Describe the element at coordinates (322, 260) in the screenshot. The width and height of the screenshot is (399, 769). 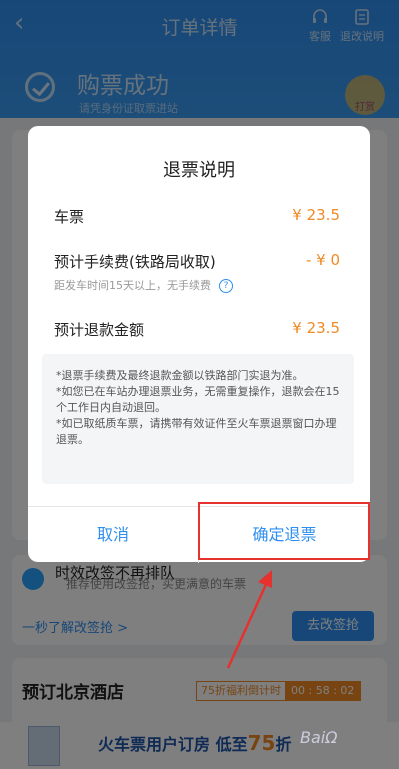
I see `fee-value: - ¥ 0` at that location.